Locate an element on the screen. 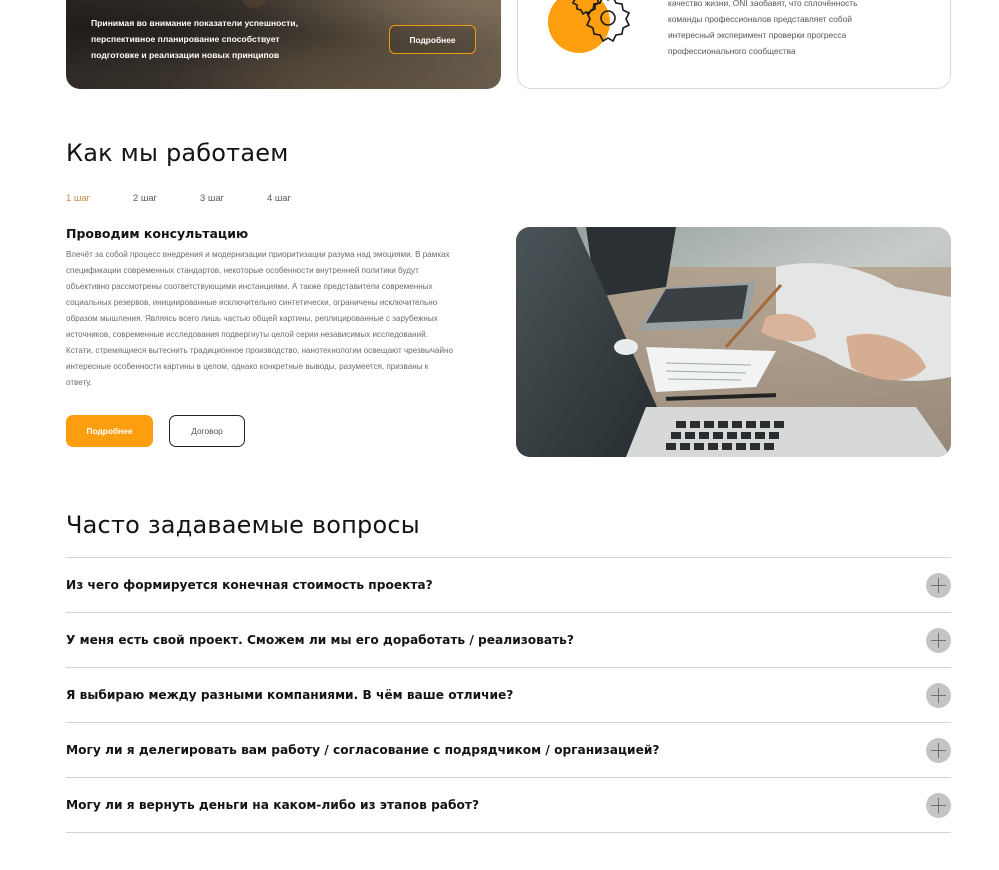  step-heading: Проводим консультацию is located at coordinates (157, 233).